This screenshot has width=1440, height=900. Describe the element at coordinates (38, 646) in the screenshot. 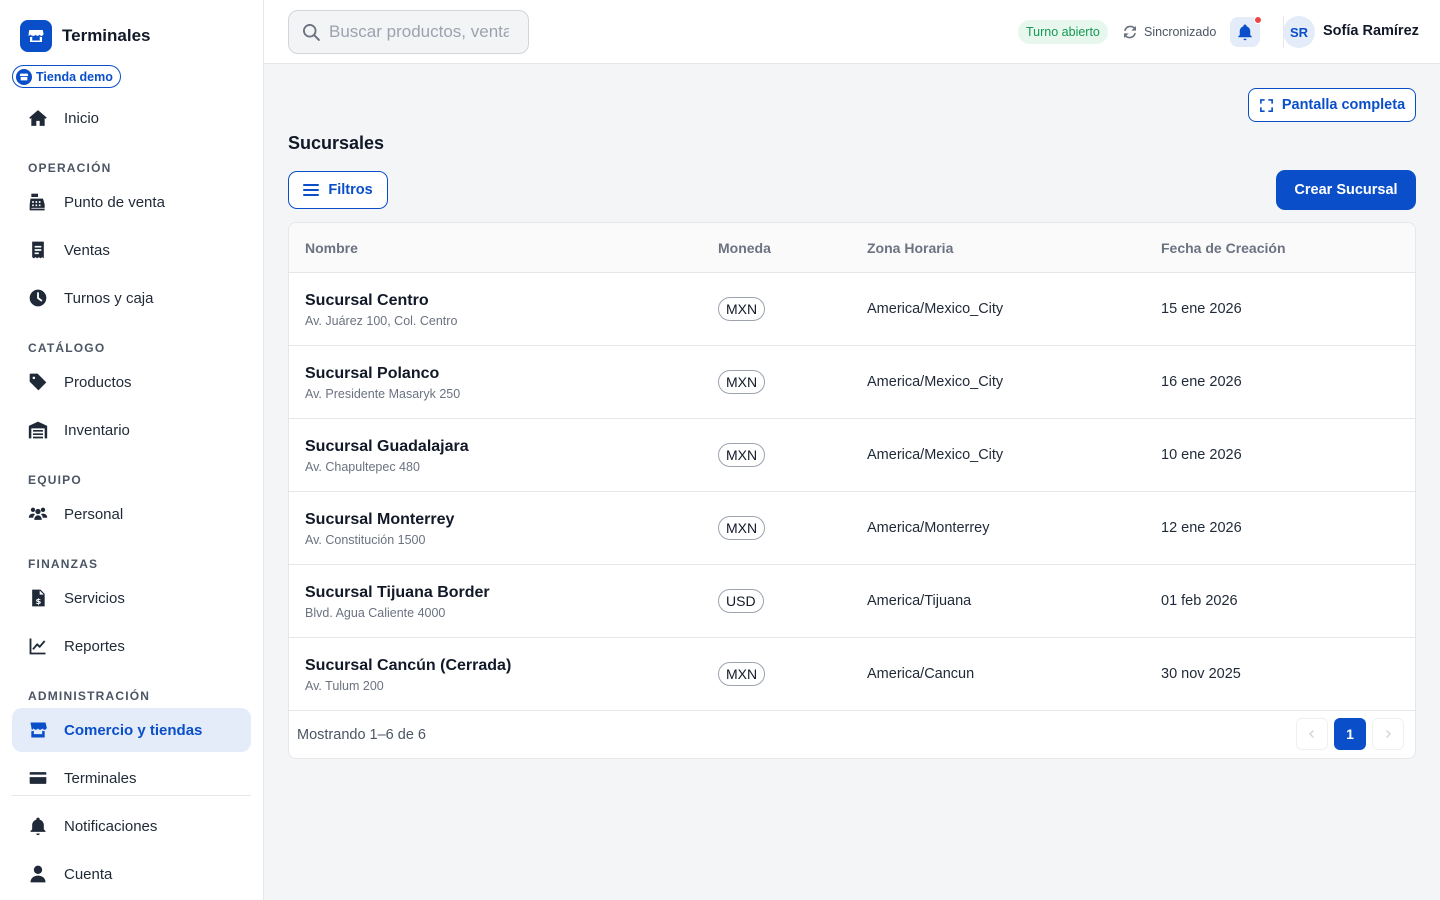

I see `chart-line-icon` at that location.